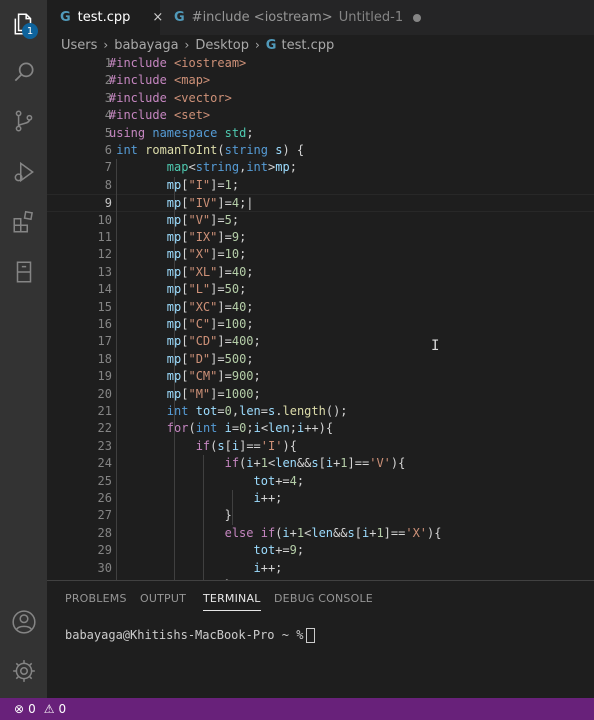 The height and width of the screenshot is (720, 594). I want to click on tab-test-cpp: G test.cpp ×, so click(105, 17).